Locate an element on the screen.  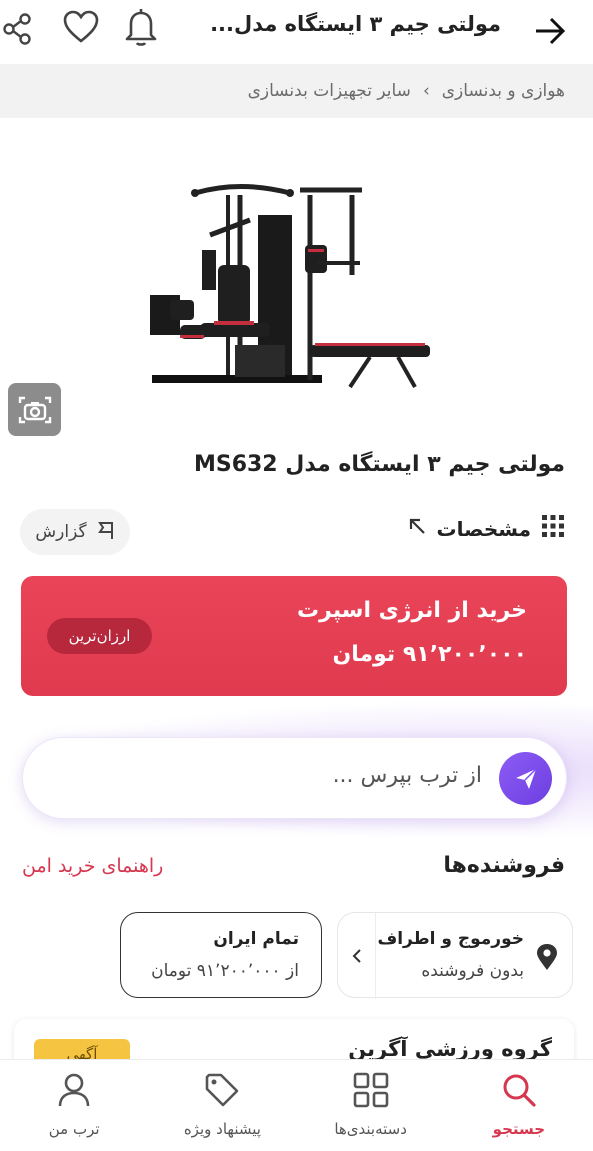
cheapest-badge: ارزان‌ترین is located at coordinates (99, 636).